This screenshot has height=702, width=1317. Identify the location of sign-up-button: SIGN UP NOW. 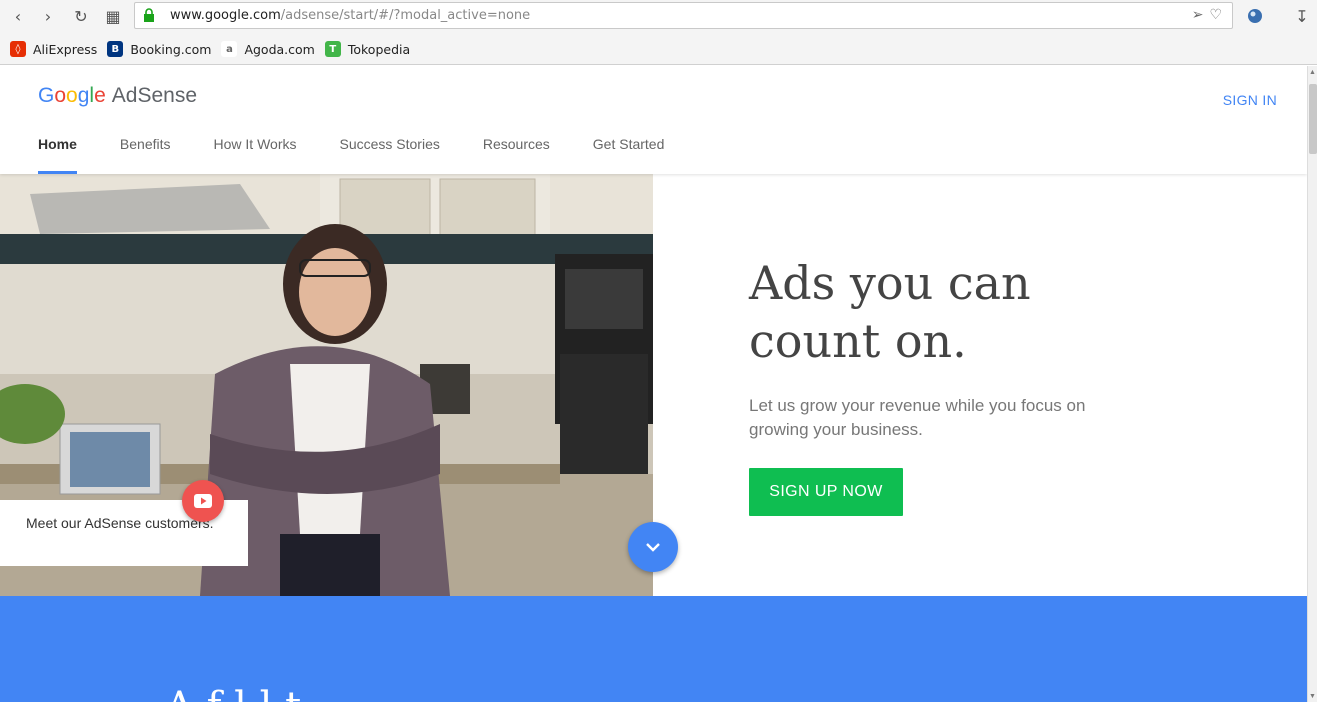
(826, 492).